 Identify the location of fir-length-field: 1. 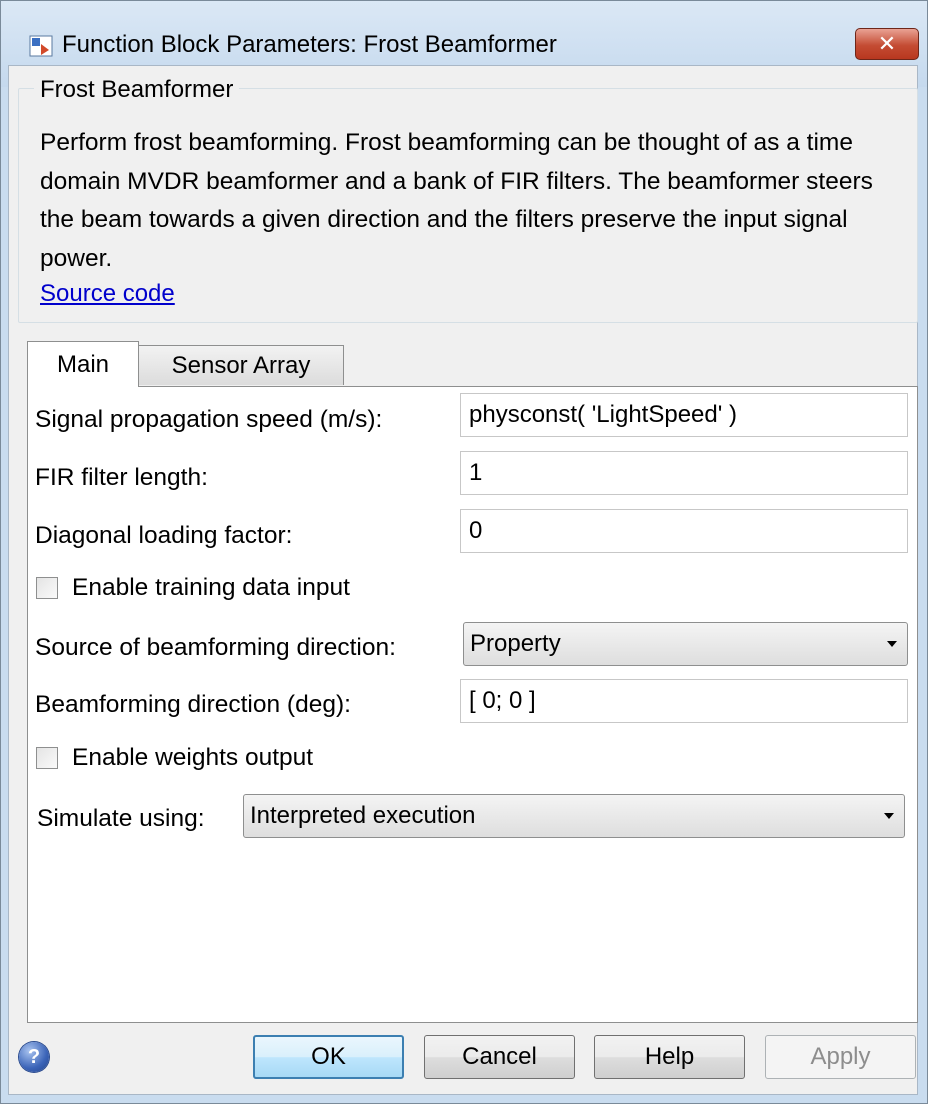
(684, 473).